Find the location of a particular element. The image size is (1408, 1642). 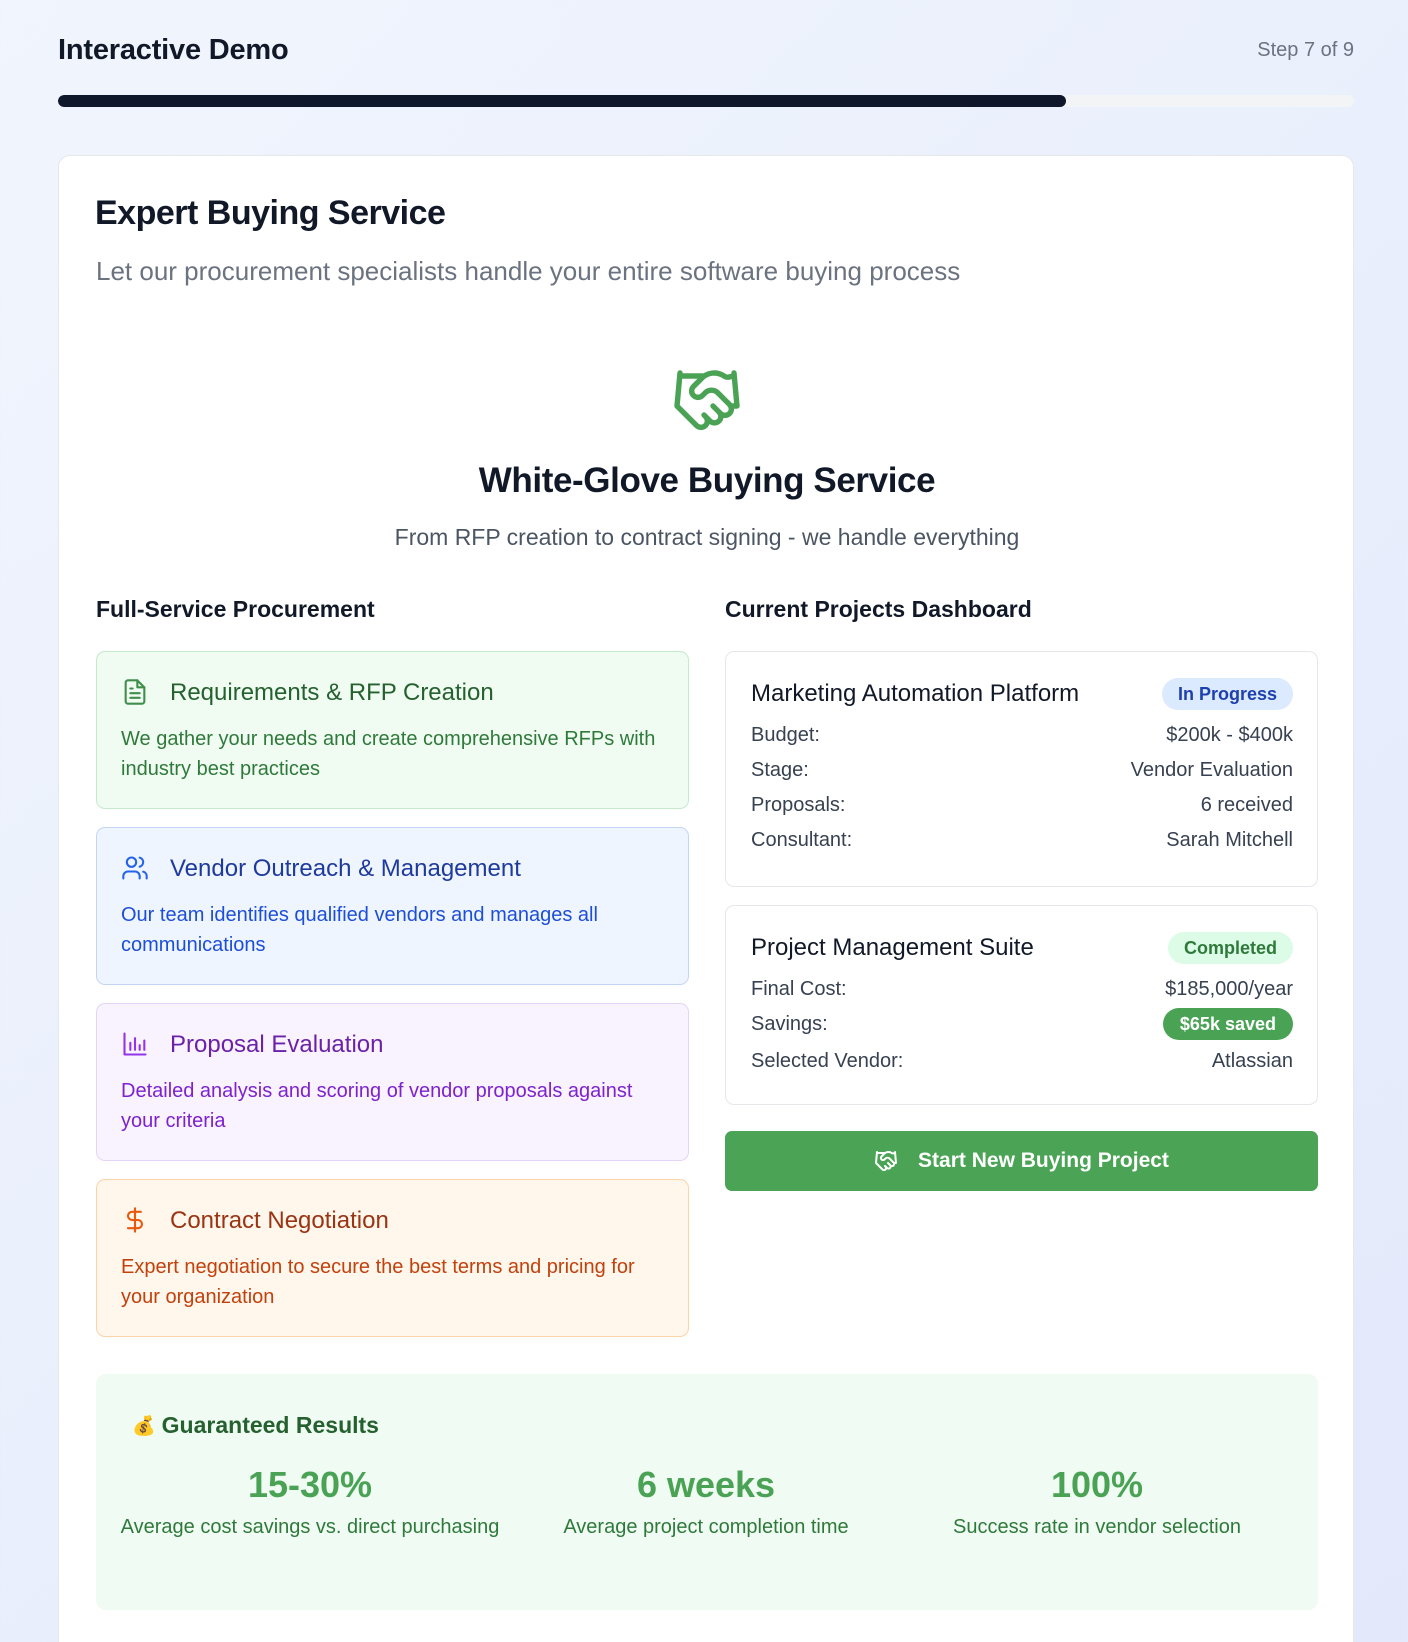

stat-completion-time: 6 weeks Average project completion time is located at coordinates (706, 1503).